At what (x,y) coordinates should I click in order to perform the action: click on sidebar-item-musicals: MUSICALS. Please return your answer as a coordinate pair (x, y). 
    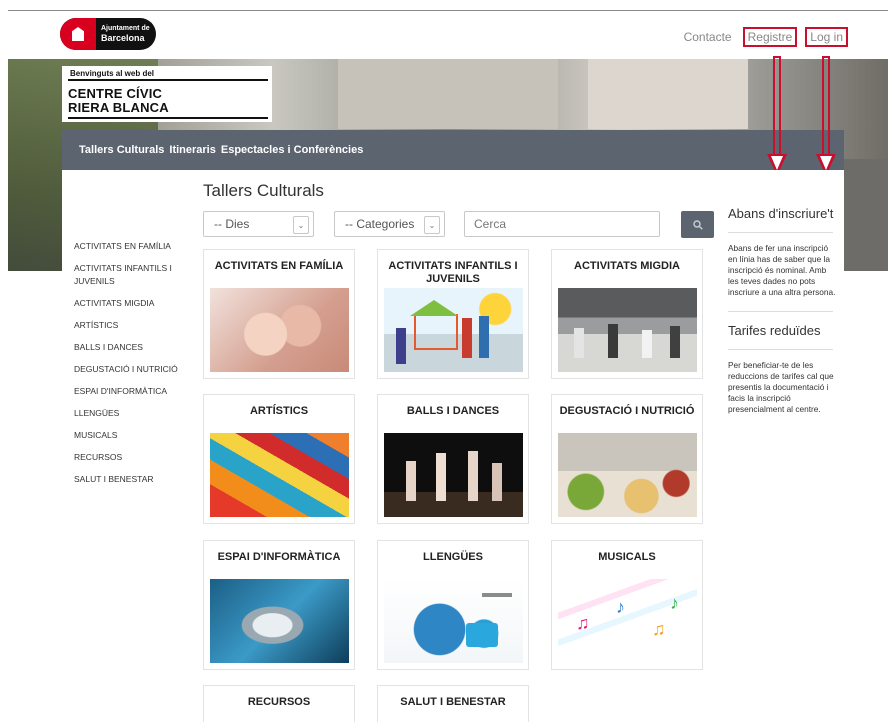
    Looking at the image, I should click on (134, 435).